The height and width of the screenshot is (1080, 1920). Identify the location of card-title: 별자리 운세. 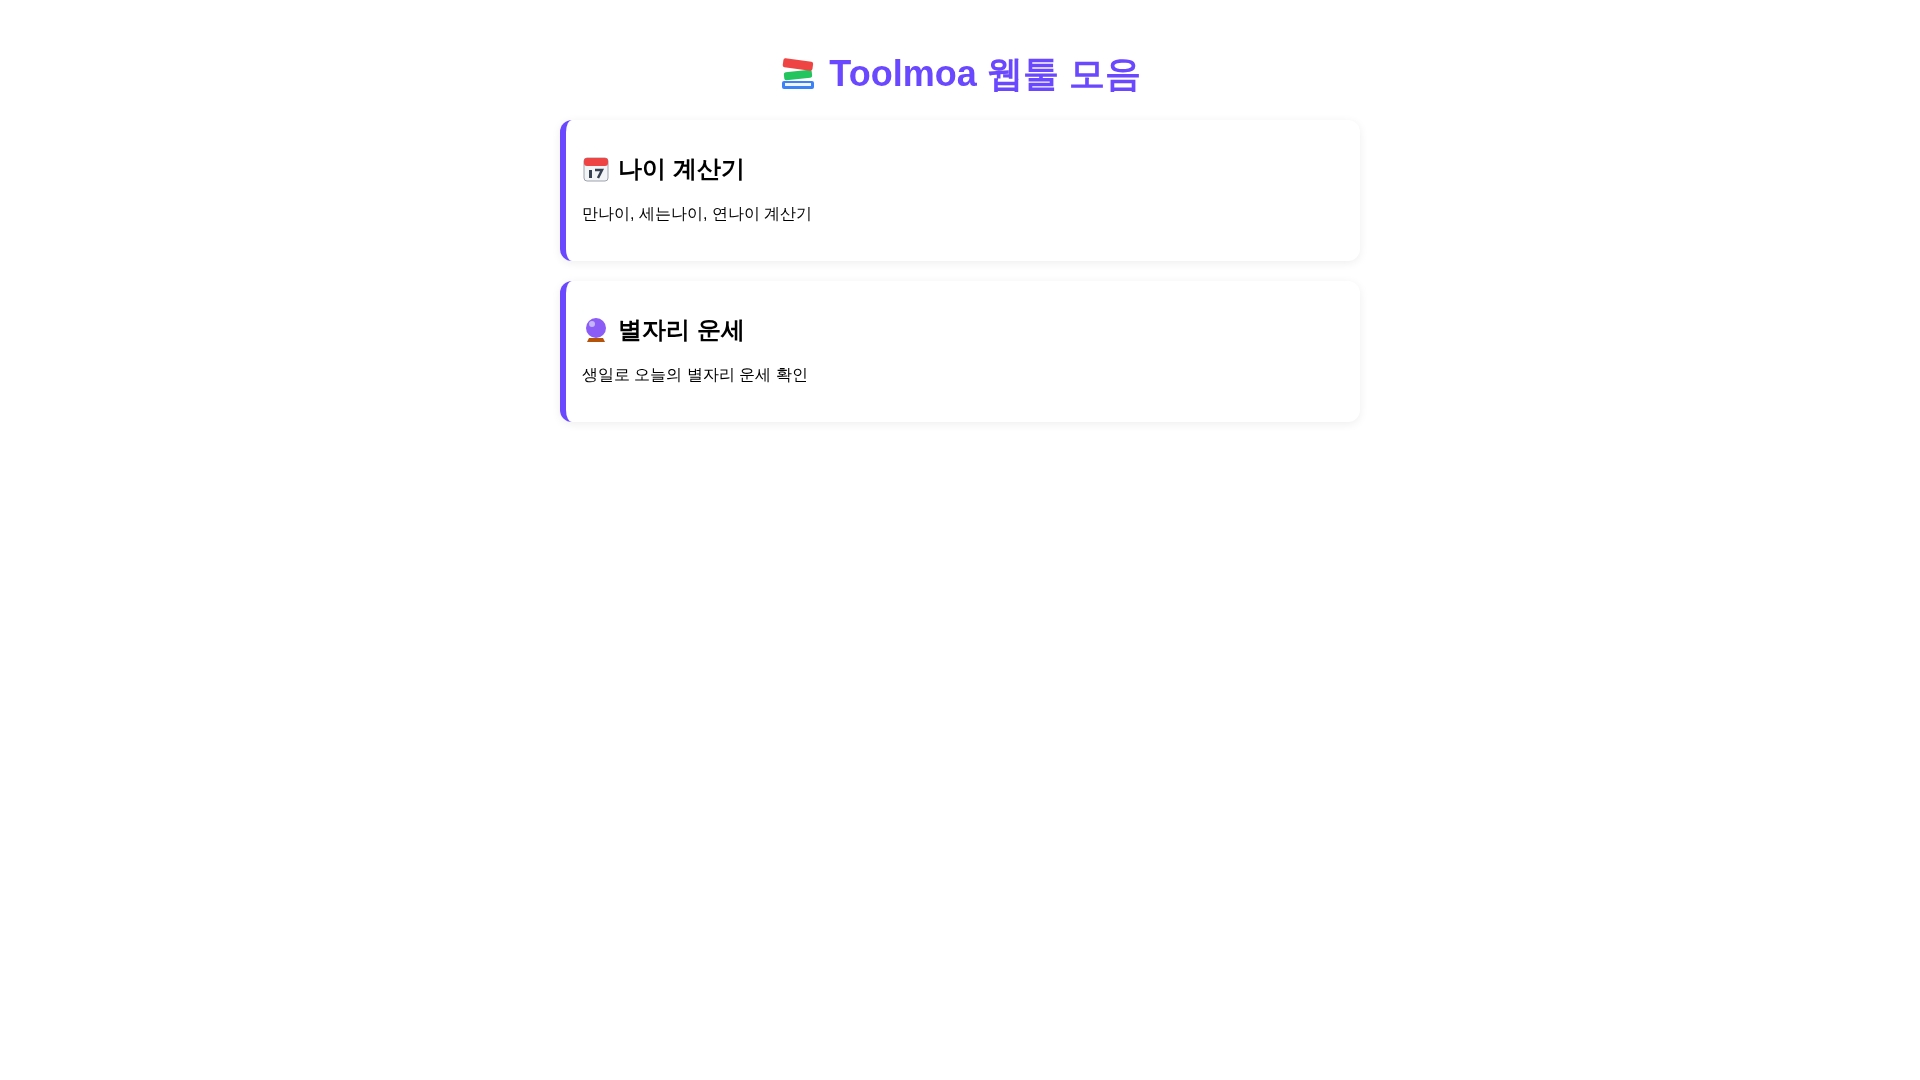
(681, 330).